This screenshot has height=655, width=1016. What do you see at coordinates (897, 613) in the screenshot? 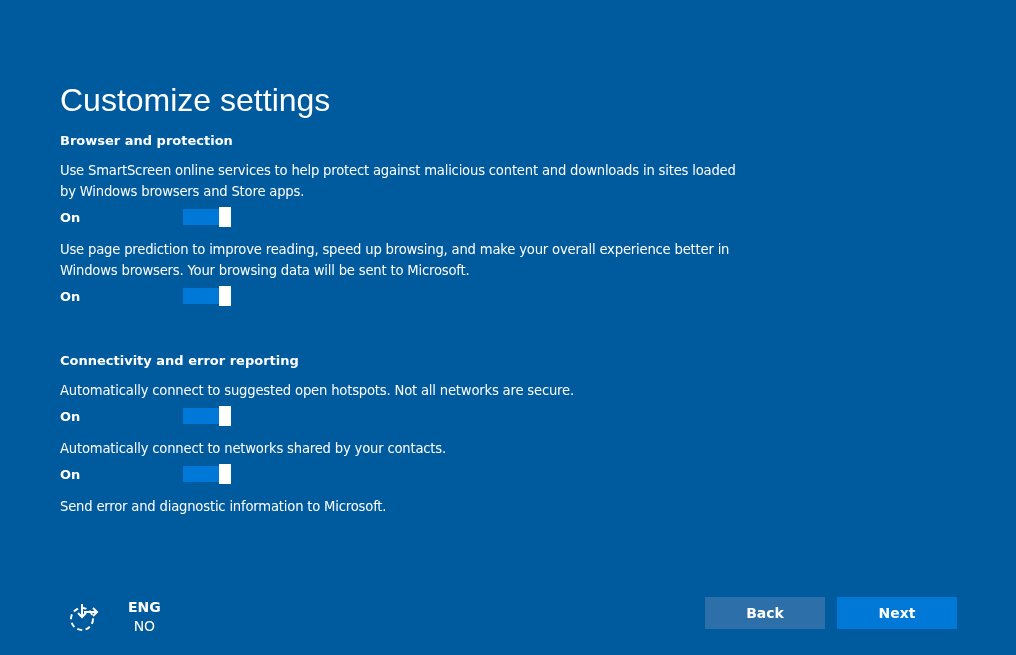
I see `next-button: Next` at bounding box center [897, 613].